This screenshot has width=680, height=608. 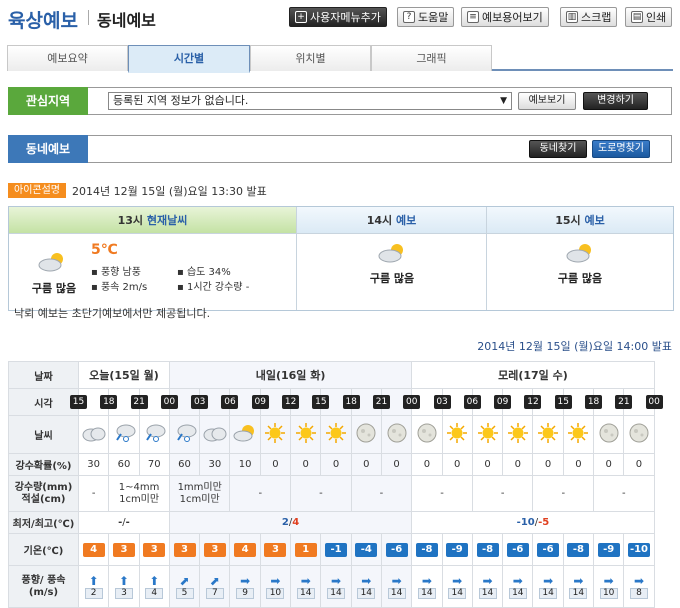 What do you see at coordinates (290, 522) in the screenshot?
I see `minmax-cell: 2/4` at bounding box center [290, 522].